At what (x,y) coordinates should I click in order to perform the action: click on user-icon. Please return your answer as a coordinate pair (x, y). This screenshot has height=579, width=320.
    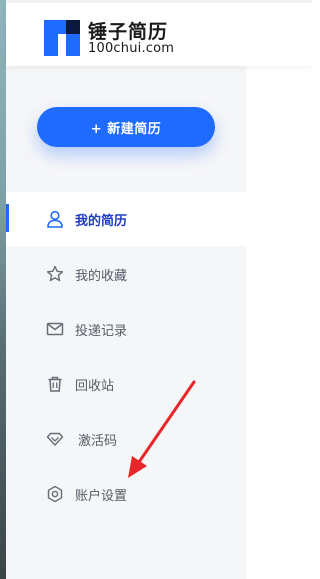
    Looking at the image, I should click on (55, 219).